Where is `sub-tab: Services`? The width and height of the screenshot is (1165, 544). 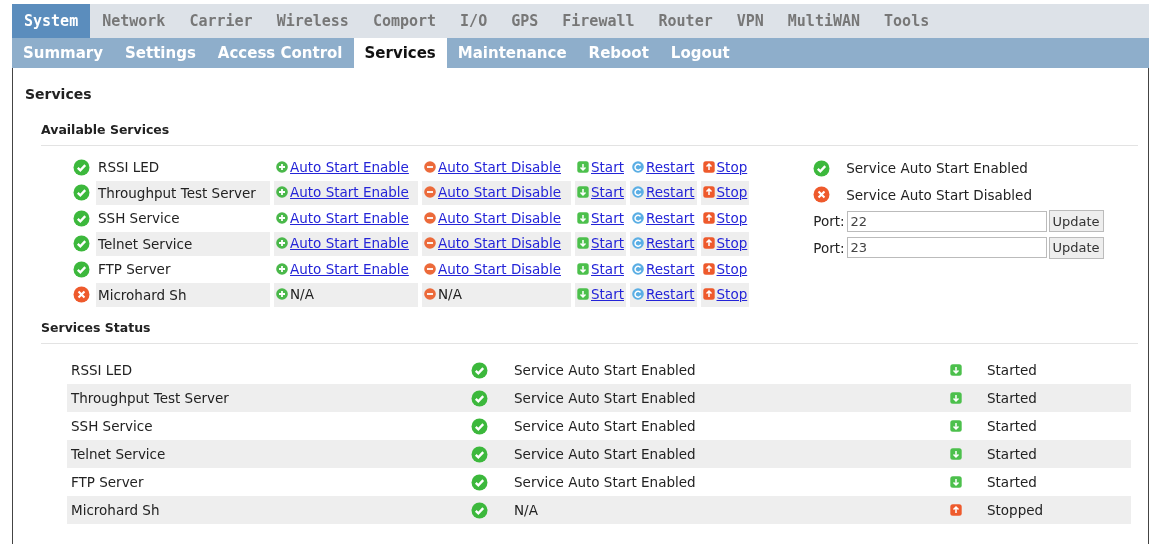
sub-tab: Services is located at coordinates (400, 53).